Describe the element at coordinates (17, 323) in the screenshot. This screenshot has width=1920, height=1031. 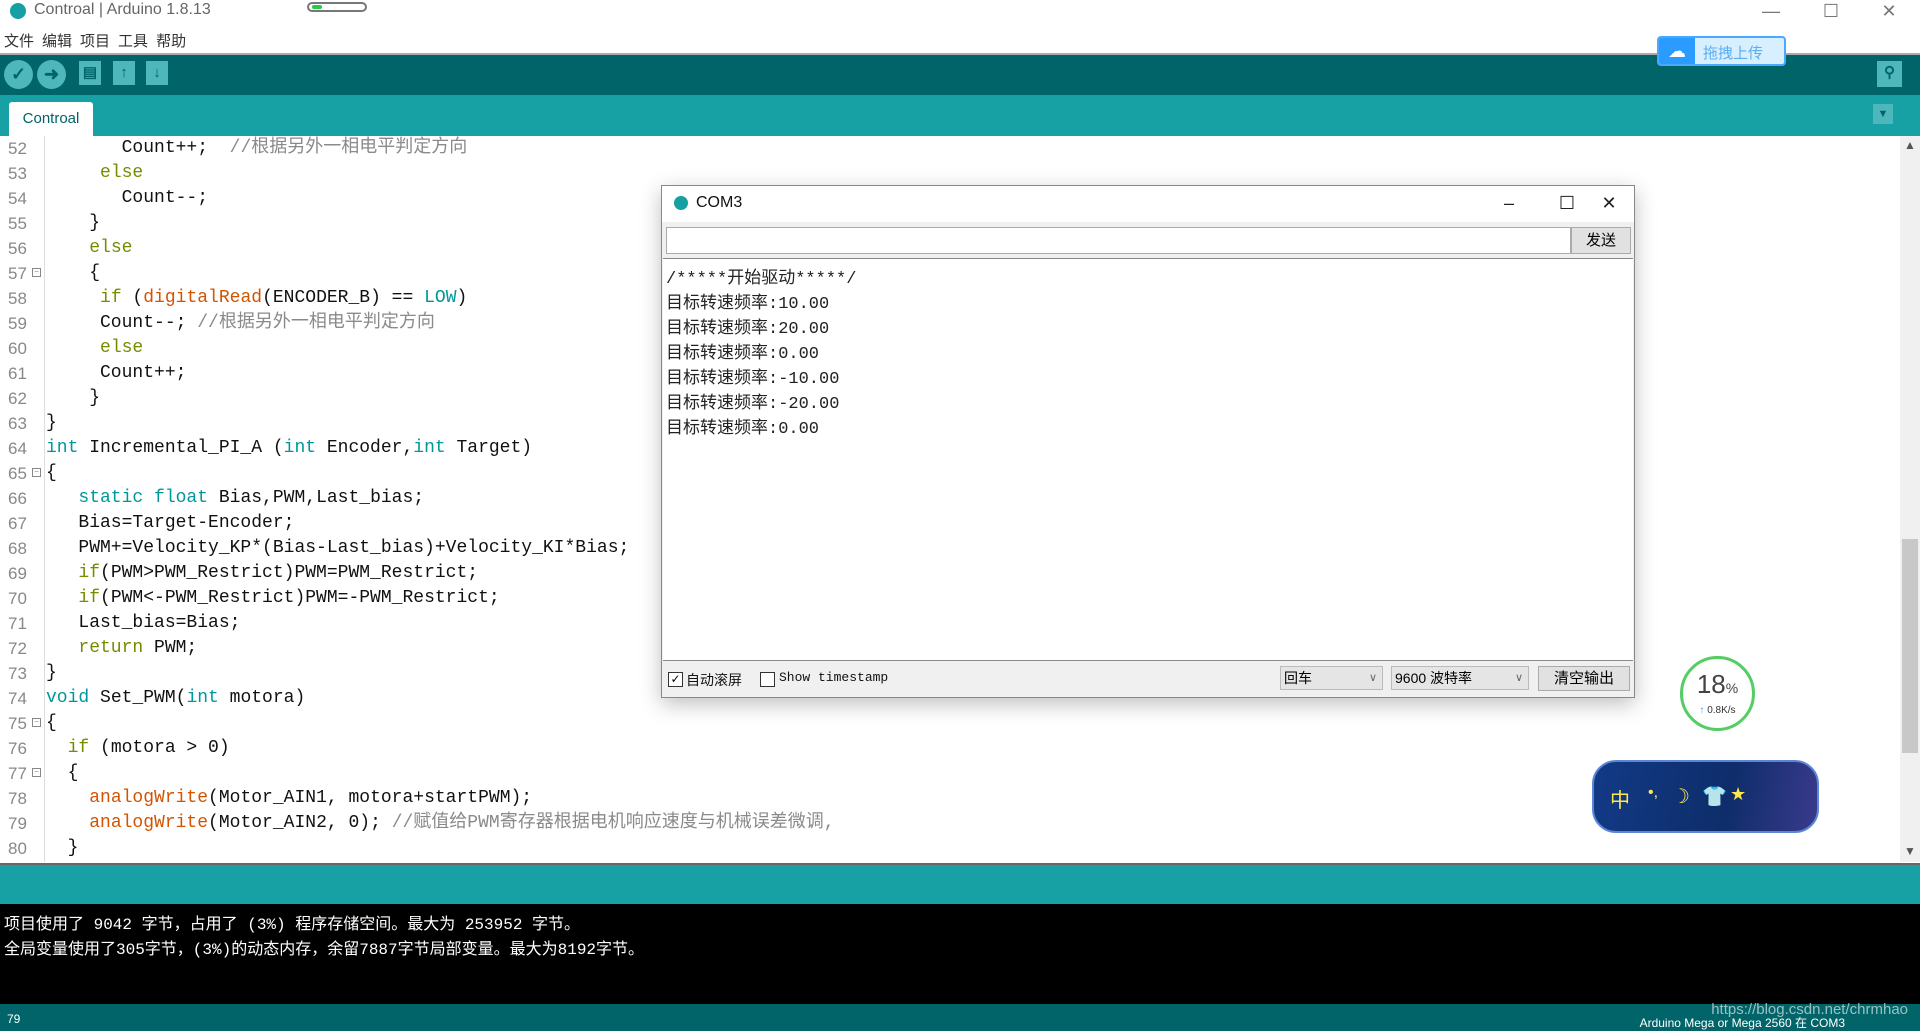
I see `line-number: 59` at that location.